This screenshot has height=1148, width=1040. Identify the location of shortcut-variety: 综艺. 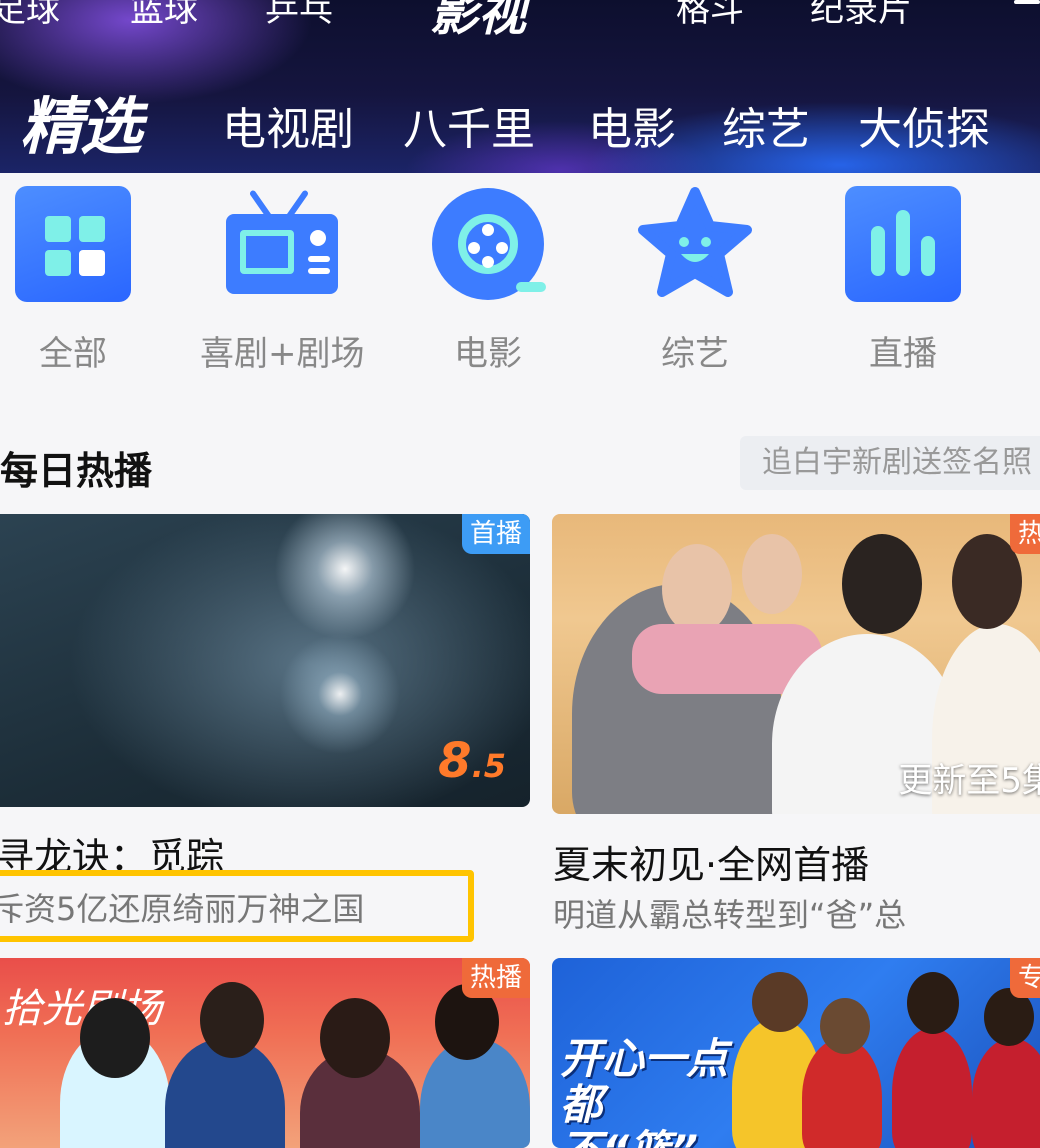
(695, 280).